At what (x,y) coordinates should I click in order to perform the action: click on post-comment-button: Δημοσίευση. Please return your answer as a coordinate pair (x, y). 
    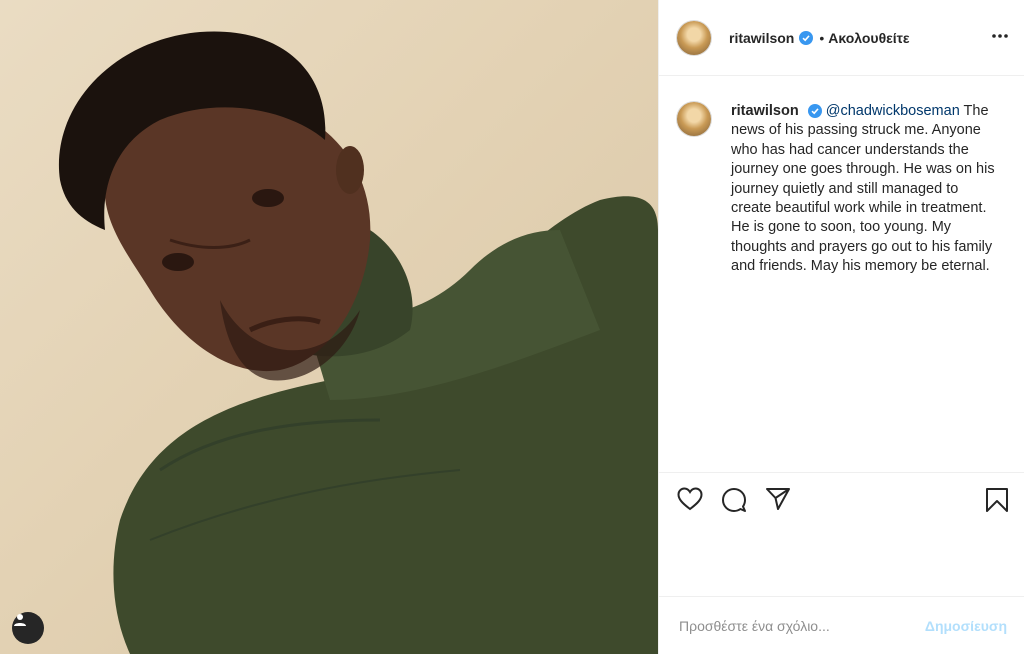
    Looking at the image, I should click on (966, 626).